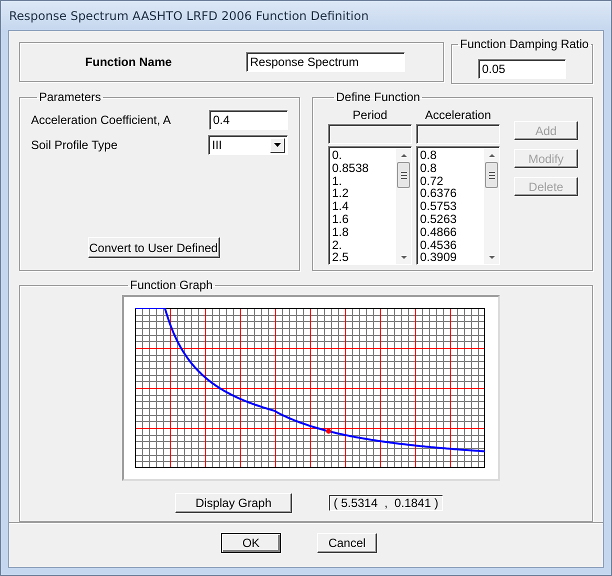  Describe the element at coordinates (452, 193) in the screenshot. I see `list-item: 0.6376` at that location.